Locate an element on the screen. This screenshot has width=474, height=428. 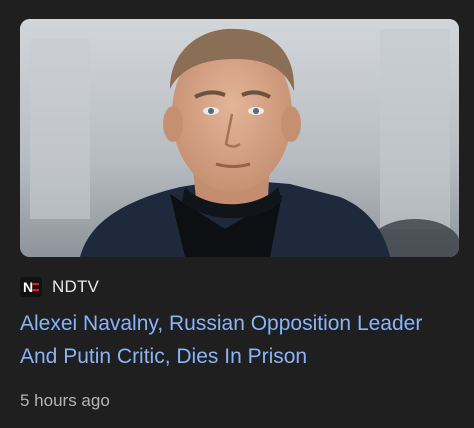
timestamp: 5 hours ago is located at coordinates (65, 400).